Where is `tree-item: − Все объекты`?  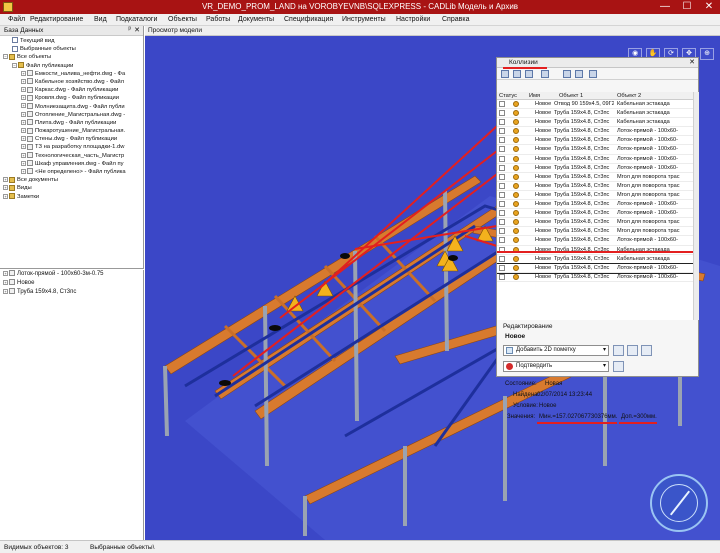 tree-item: − Все объекты is located at coordinates (72, 57).